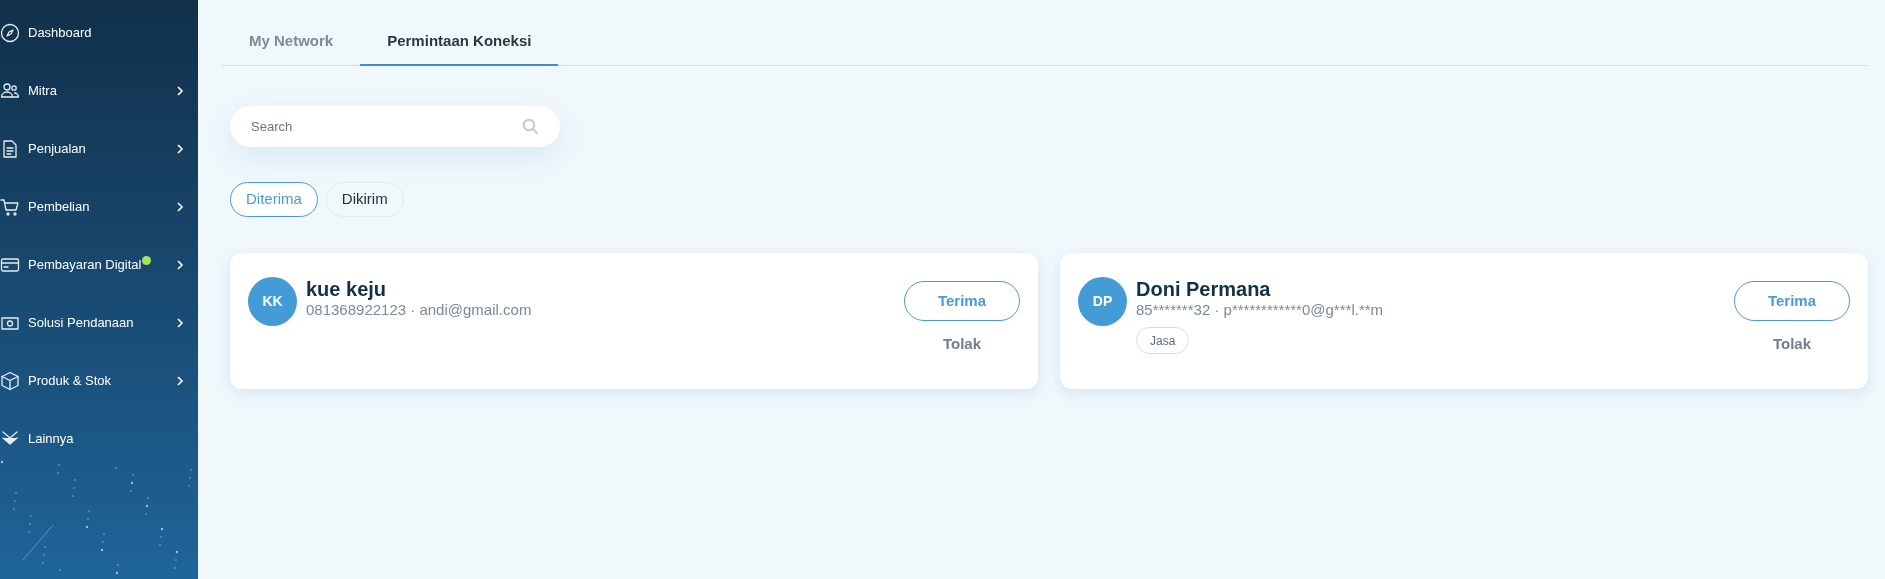  I want to click on users-icon, so click(10, 91).